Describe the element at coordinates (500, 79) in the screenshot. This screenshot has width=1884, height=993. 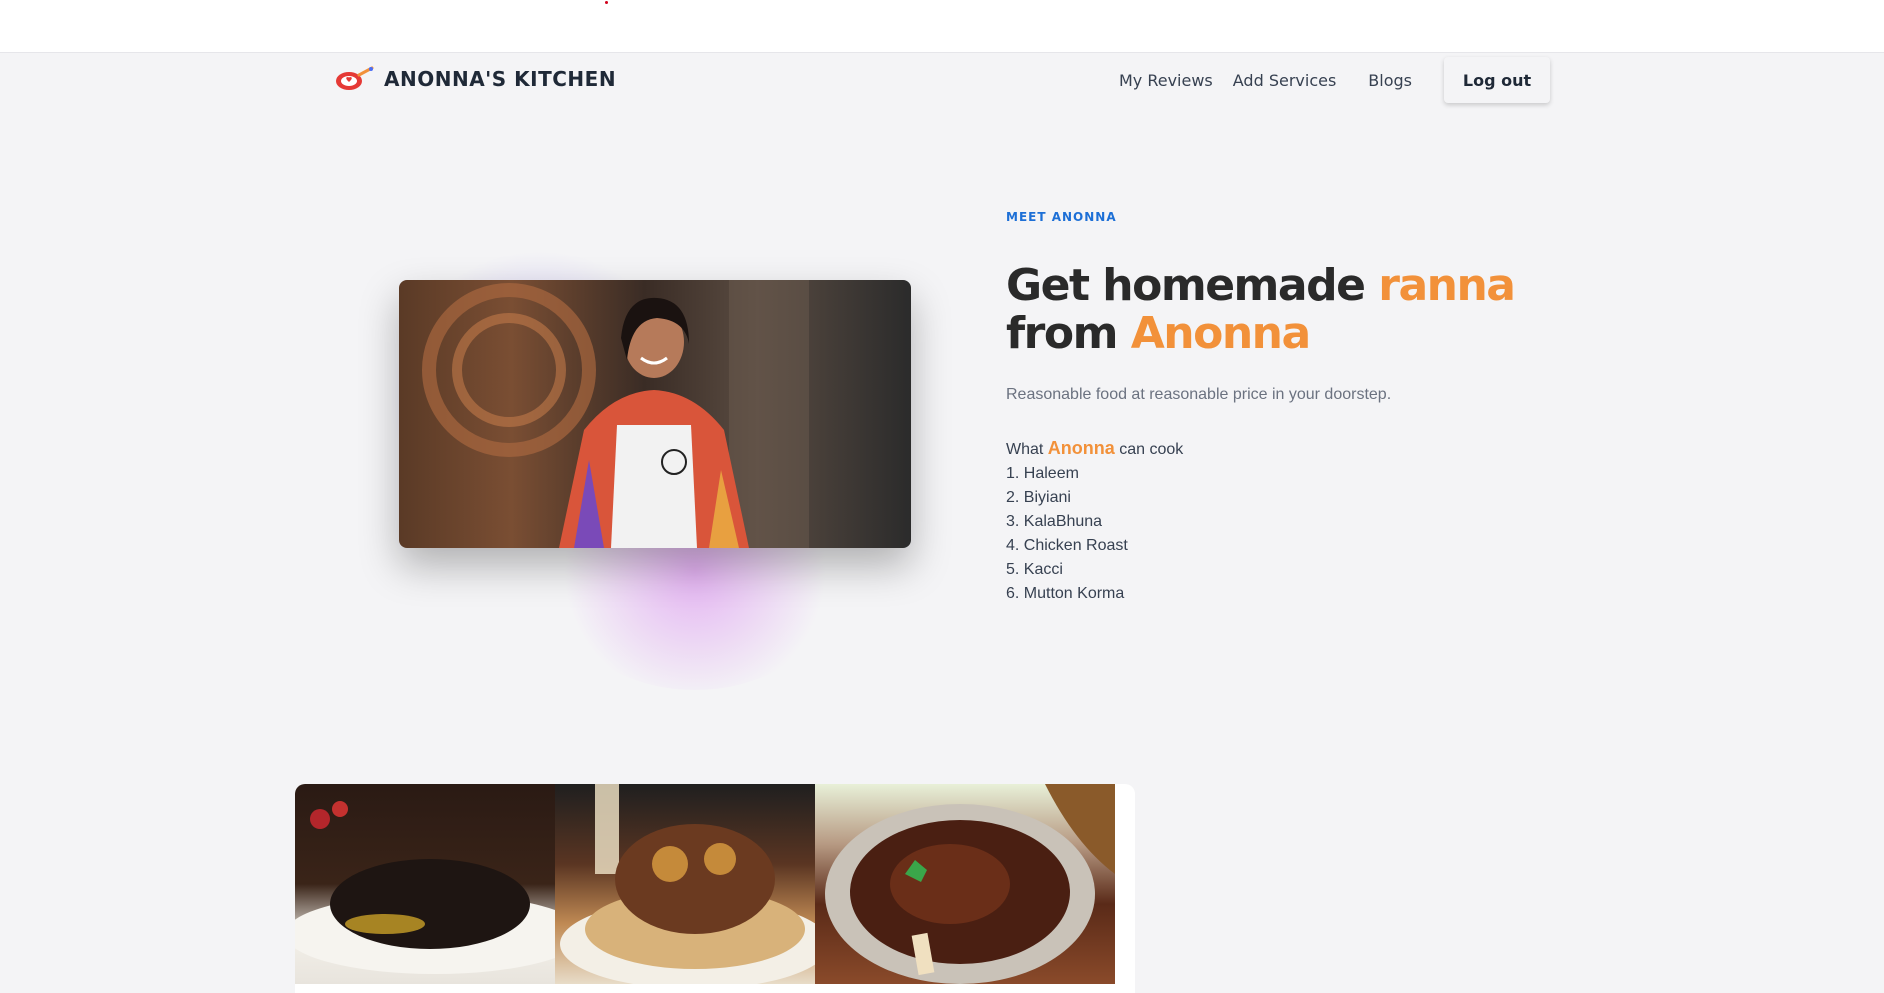
I see `brand-name: ANONNA'S KITCHEN` at that location.